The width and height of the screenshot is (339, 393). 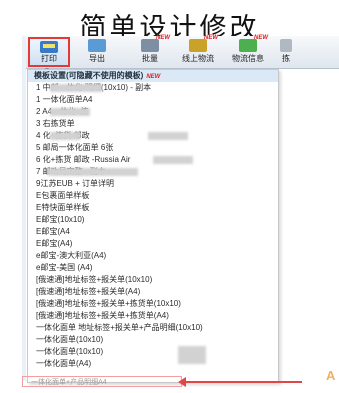 What do you see at coordinates (153, 124) in the screenshot?
I see `menu-item: 3 右拣货单` at bounding box center [153, 124].